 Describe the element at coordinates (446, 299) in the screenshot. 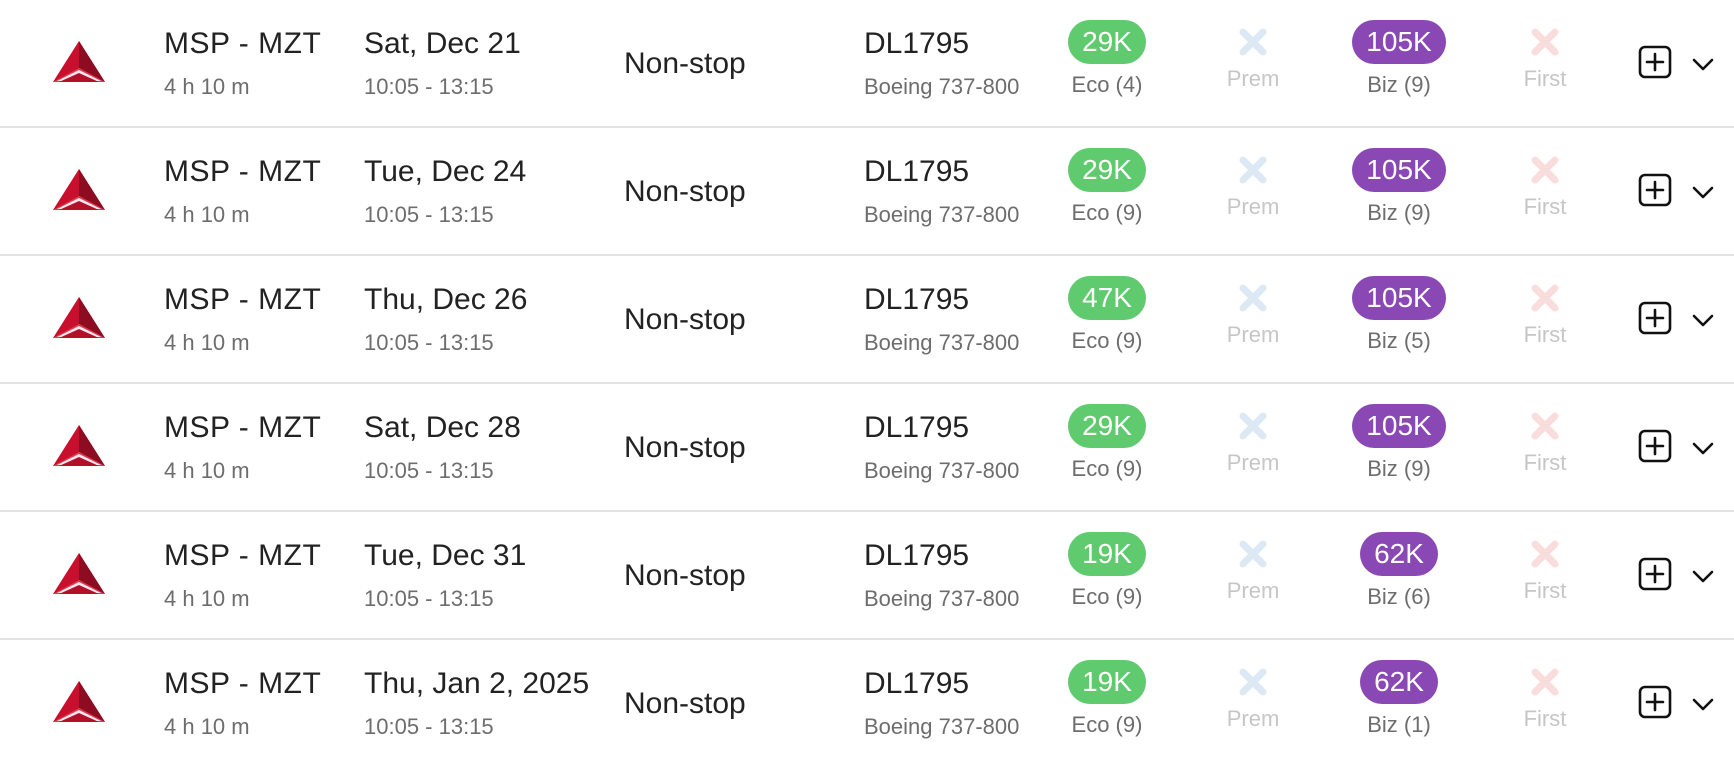

I see `departure-date: Thu, Dec 26` at that location.